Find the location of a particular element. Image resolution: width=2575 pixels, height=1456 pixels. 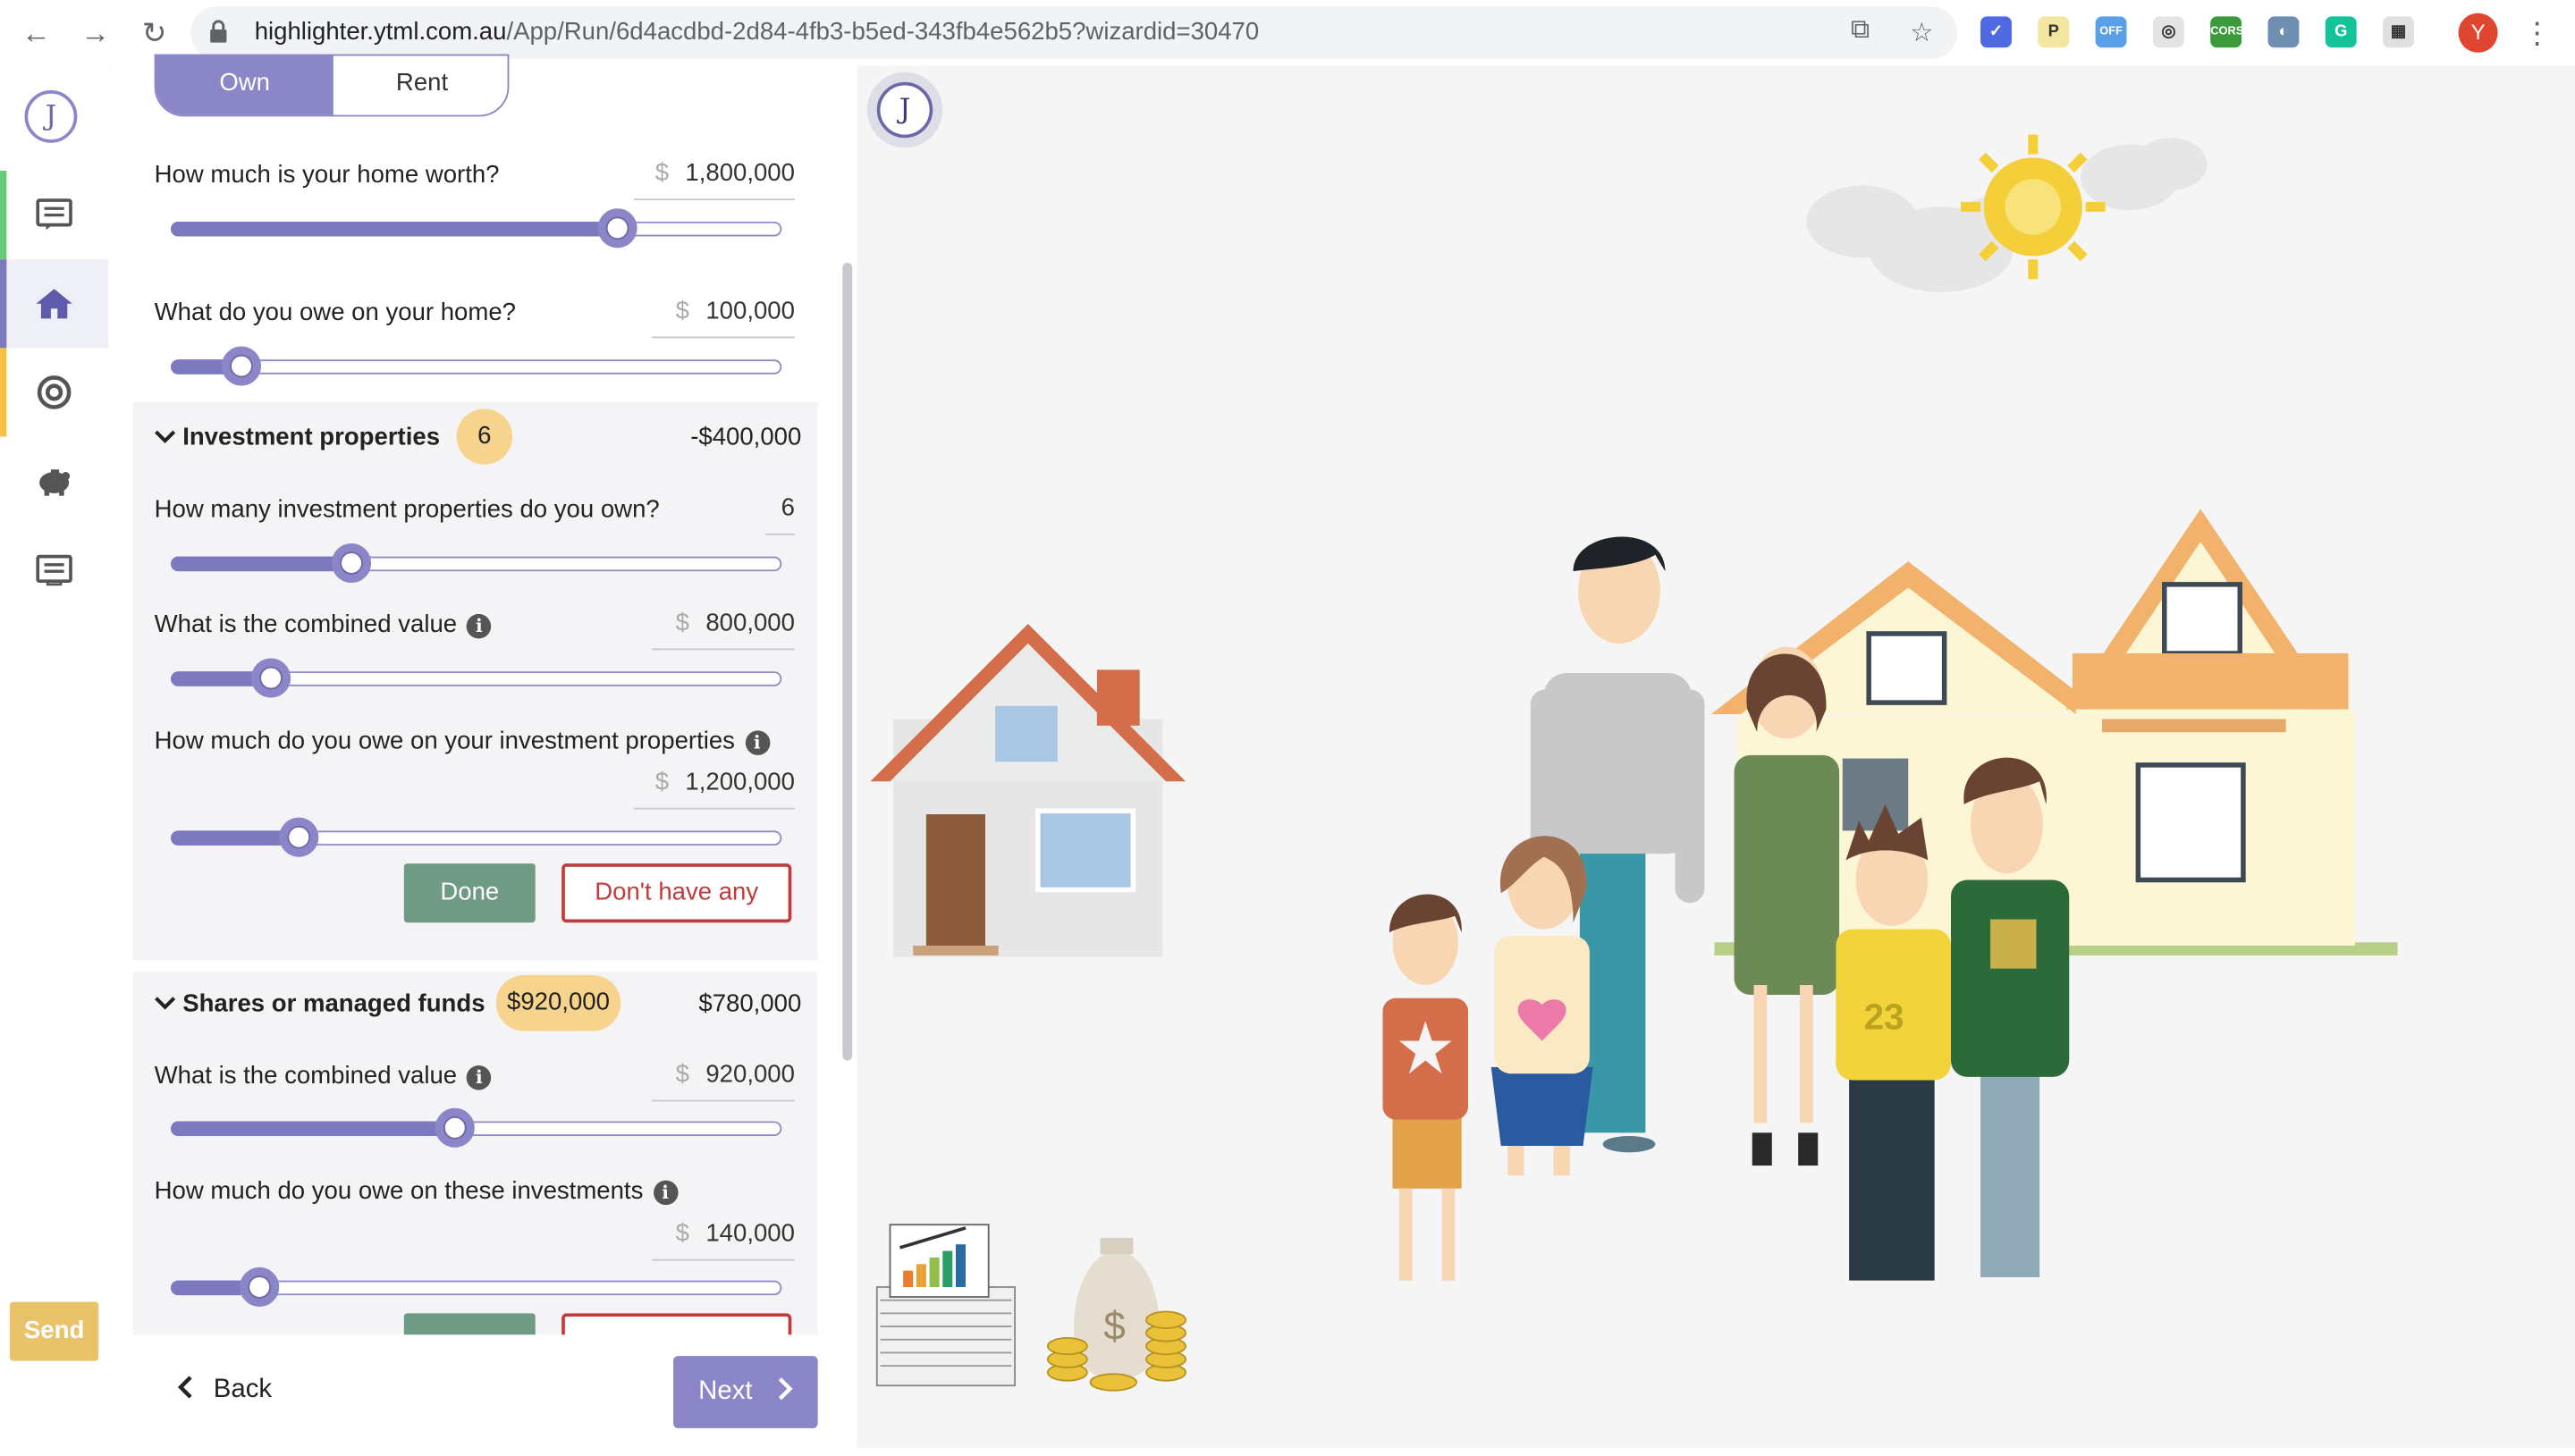

gauge-extension-icon: ◐ is located at coordinates (2283, 32).